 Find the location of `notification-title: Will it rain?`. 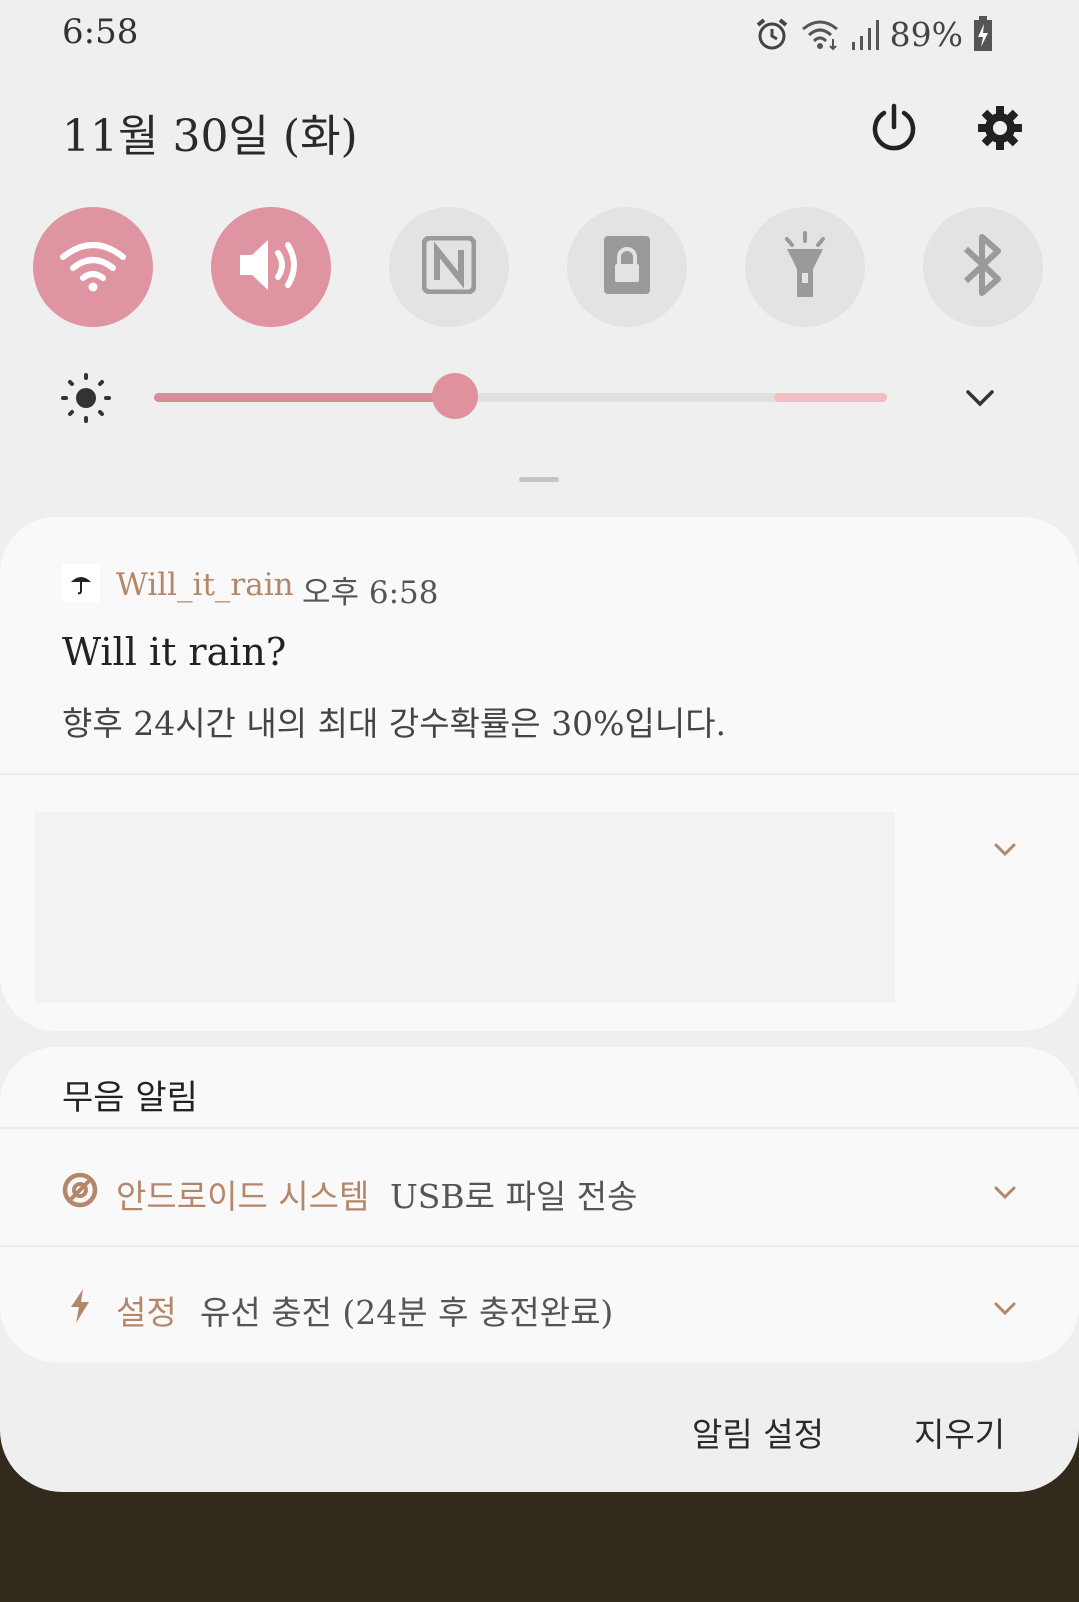

notification-title: Will it rain? is located at coordinates (174, 652).